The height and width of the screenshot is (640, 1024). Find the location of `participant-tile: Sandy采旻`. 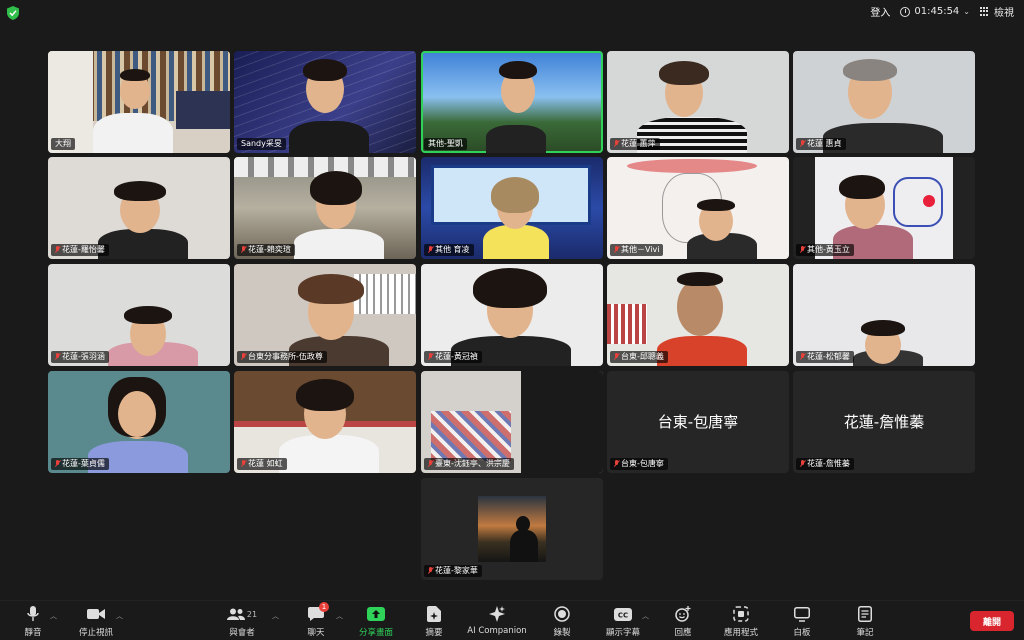

participant-tile: Sandy采旻 is located at coordinates (325, 102).